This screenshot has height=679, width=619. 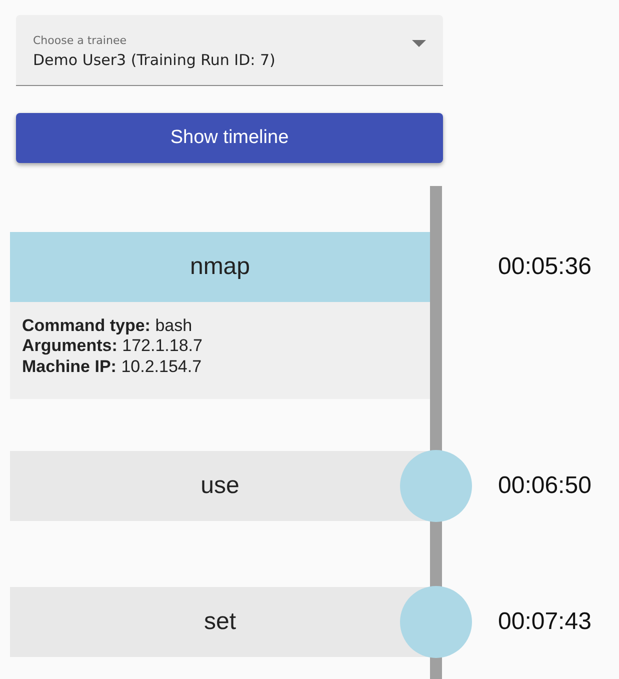 What do you see at coordinates (154, 59) in the screenshot?
I see `select-value: Demo User3 (Training Run ID: 7)` at bounding box center [154, 59].